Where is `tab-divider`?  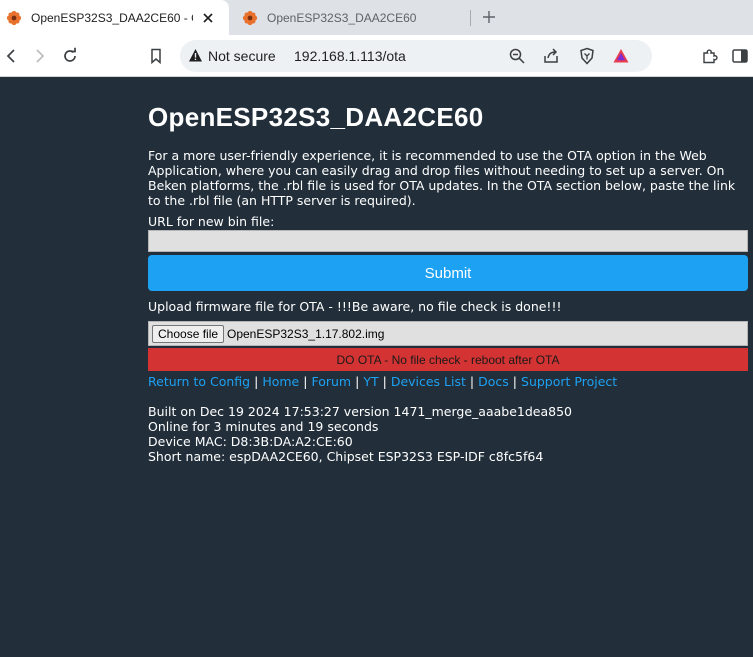
tab-divider is located at coordinates (470, 18).